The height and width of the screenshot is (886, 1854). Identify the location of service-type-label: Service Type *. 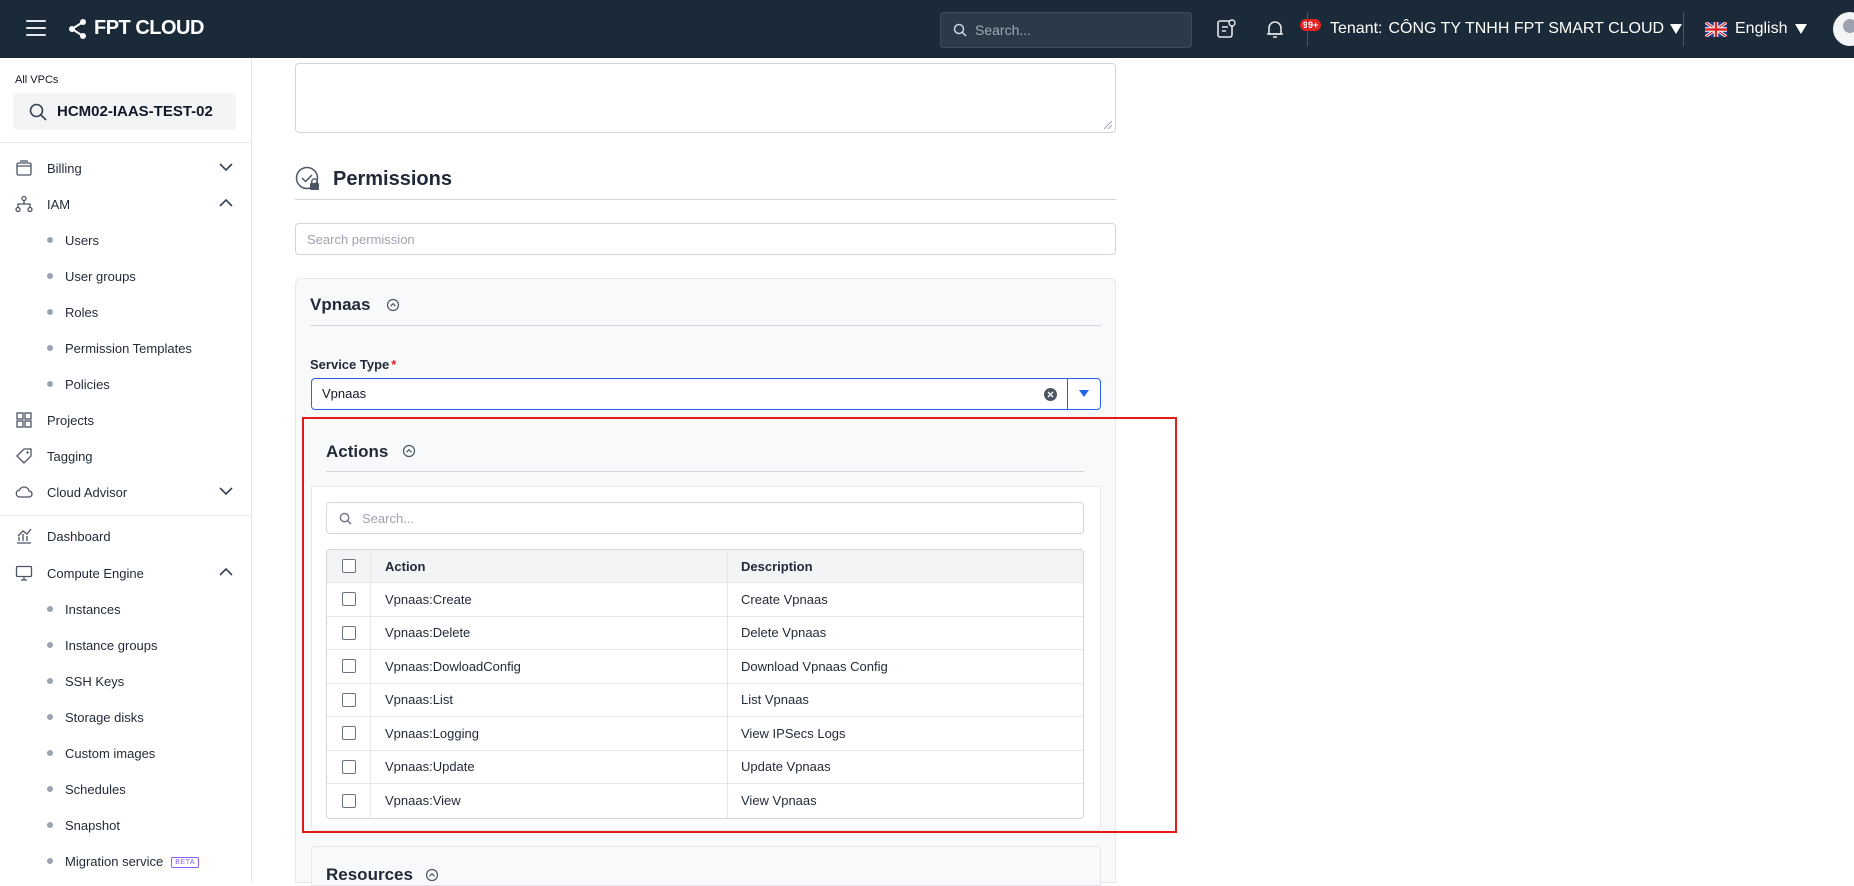
(353, 364).